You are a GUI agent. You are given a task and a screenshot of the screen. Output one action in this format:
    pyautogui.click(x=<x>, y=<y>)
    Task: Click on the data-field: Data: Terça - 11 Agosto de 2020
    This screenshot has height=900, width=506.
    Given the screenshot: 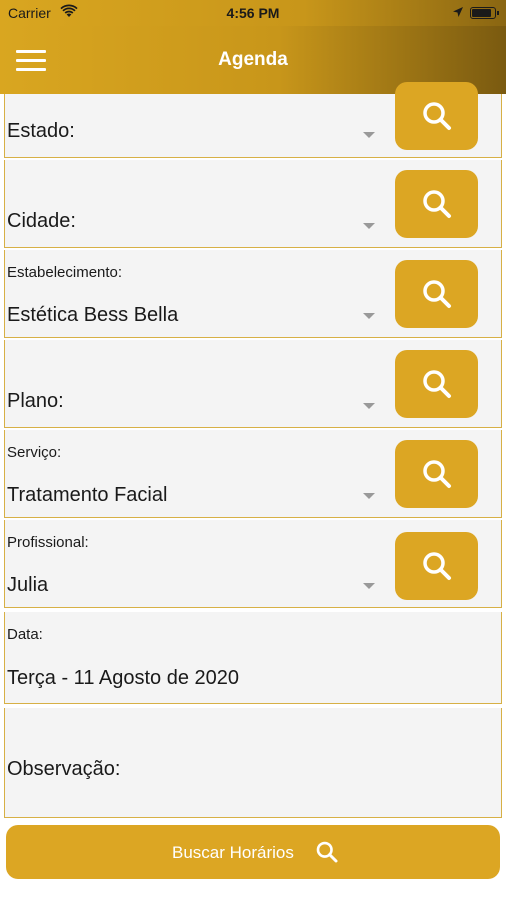 What is the action you would take?
    pyautogui.click(x=253, y=658)
    